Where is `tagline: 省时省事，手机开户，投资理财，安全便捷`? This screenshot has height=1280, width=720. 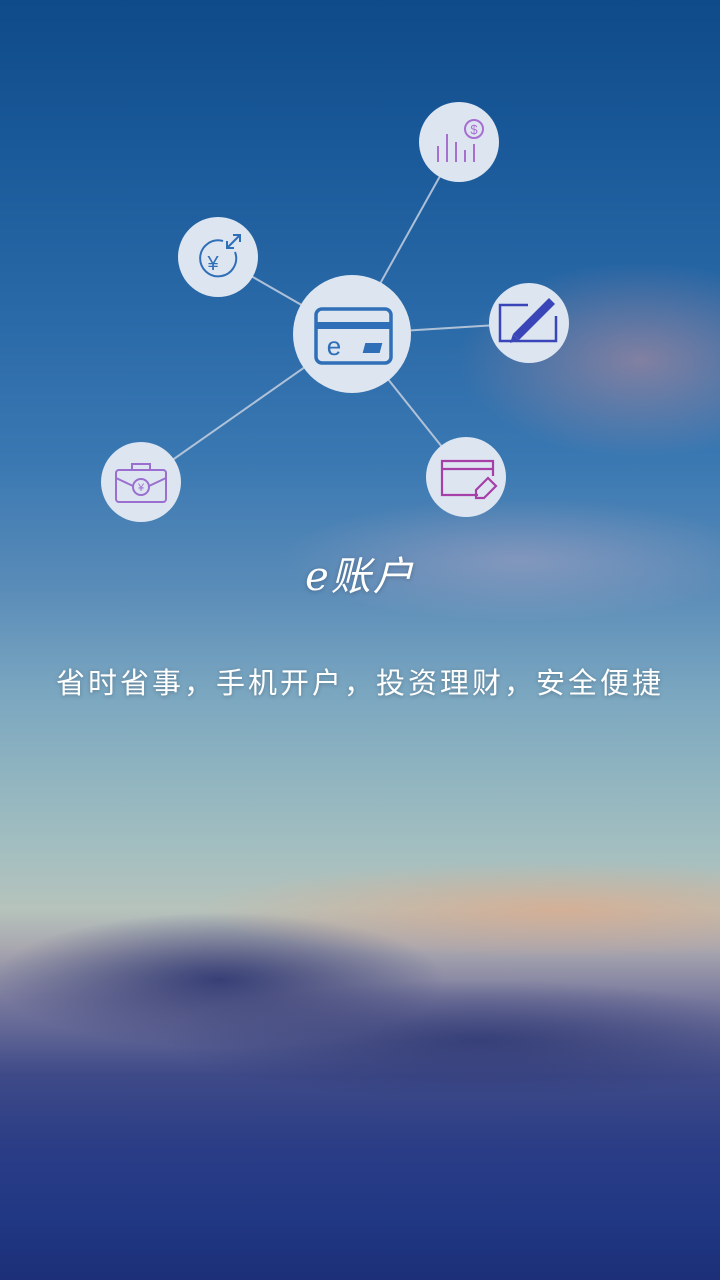
tagline: 省时省事，手机开户，投资理财，安全便捷 is located at coordinates (359, 683).